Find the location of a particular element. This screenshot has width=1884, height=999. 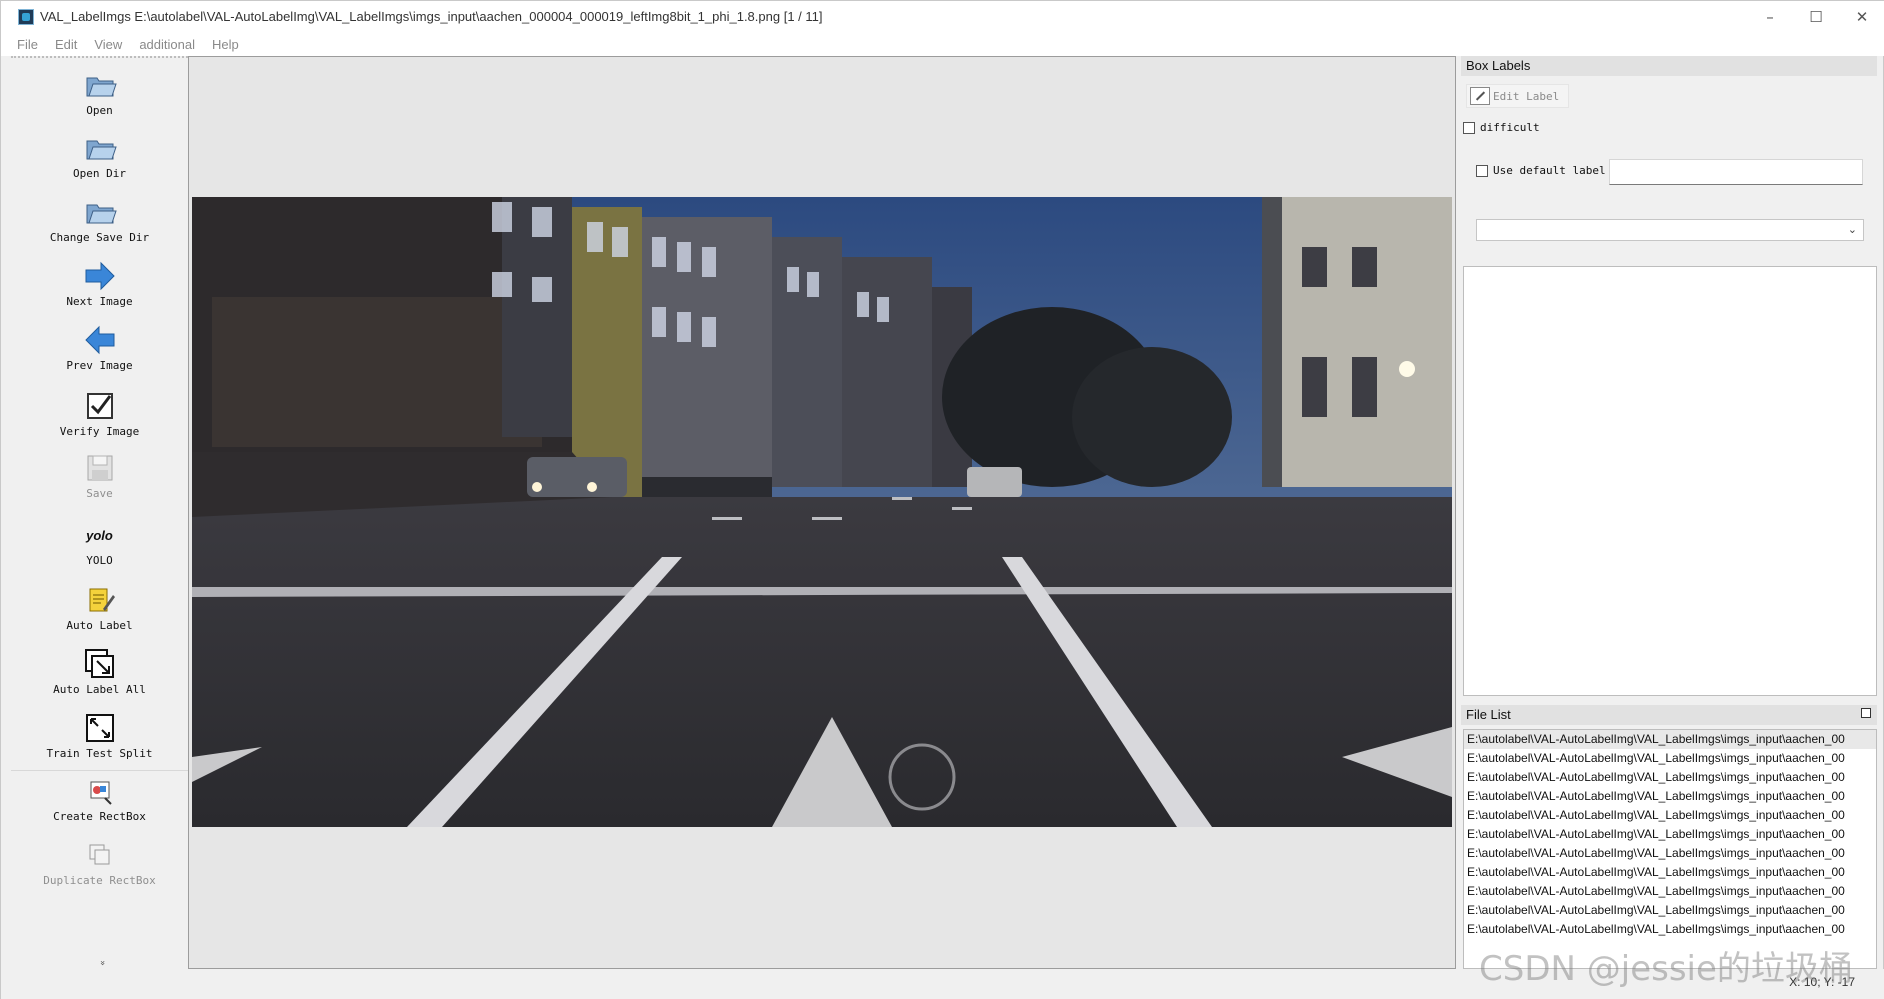

menu-view: View is located at coordinates (108, 44).